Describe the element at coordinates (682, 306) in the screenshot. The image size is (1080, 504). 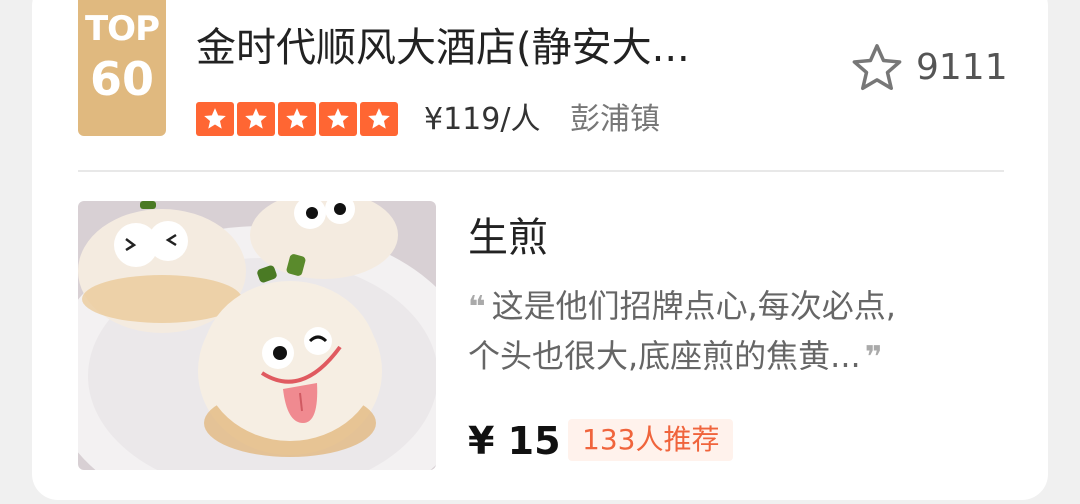
I see `review-line: ❝ 这是他们招牌点心,每次必点,` at that location.